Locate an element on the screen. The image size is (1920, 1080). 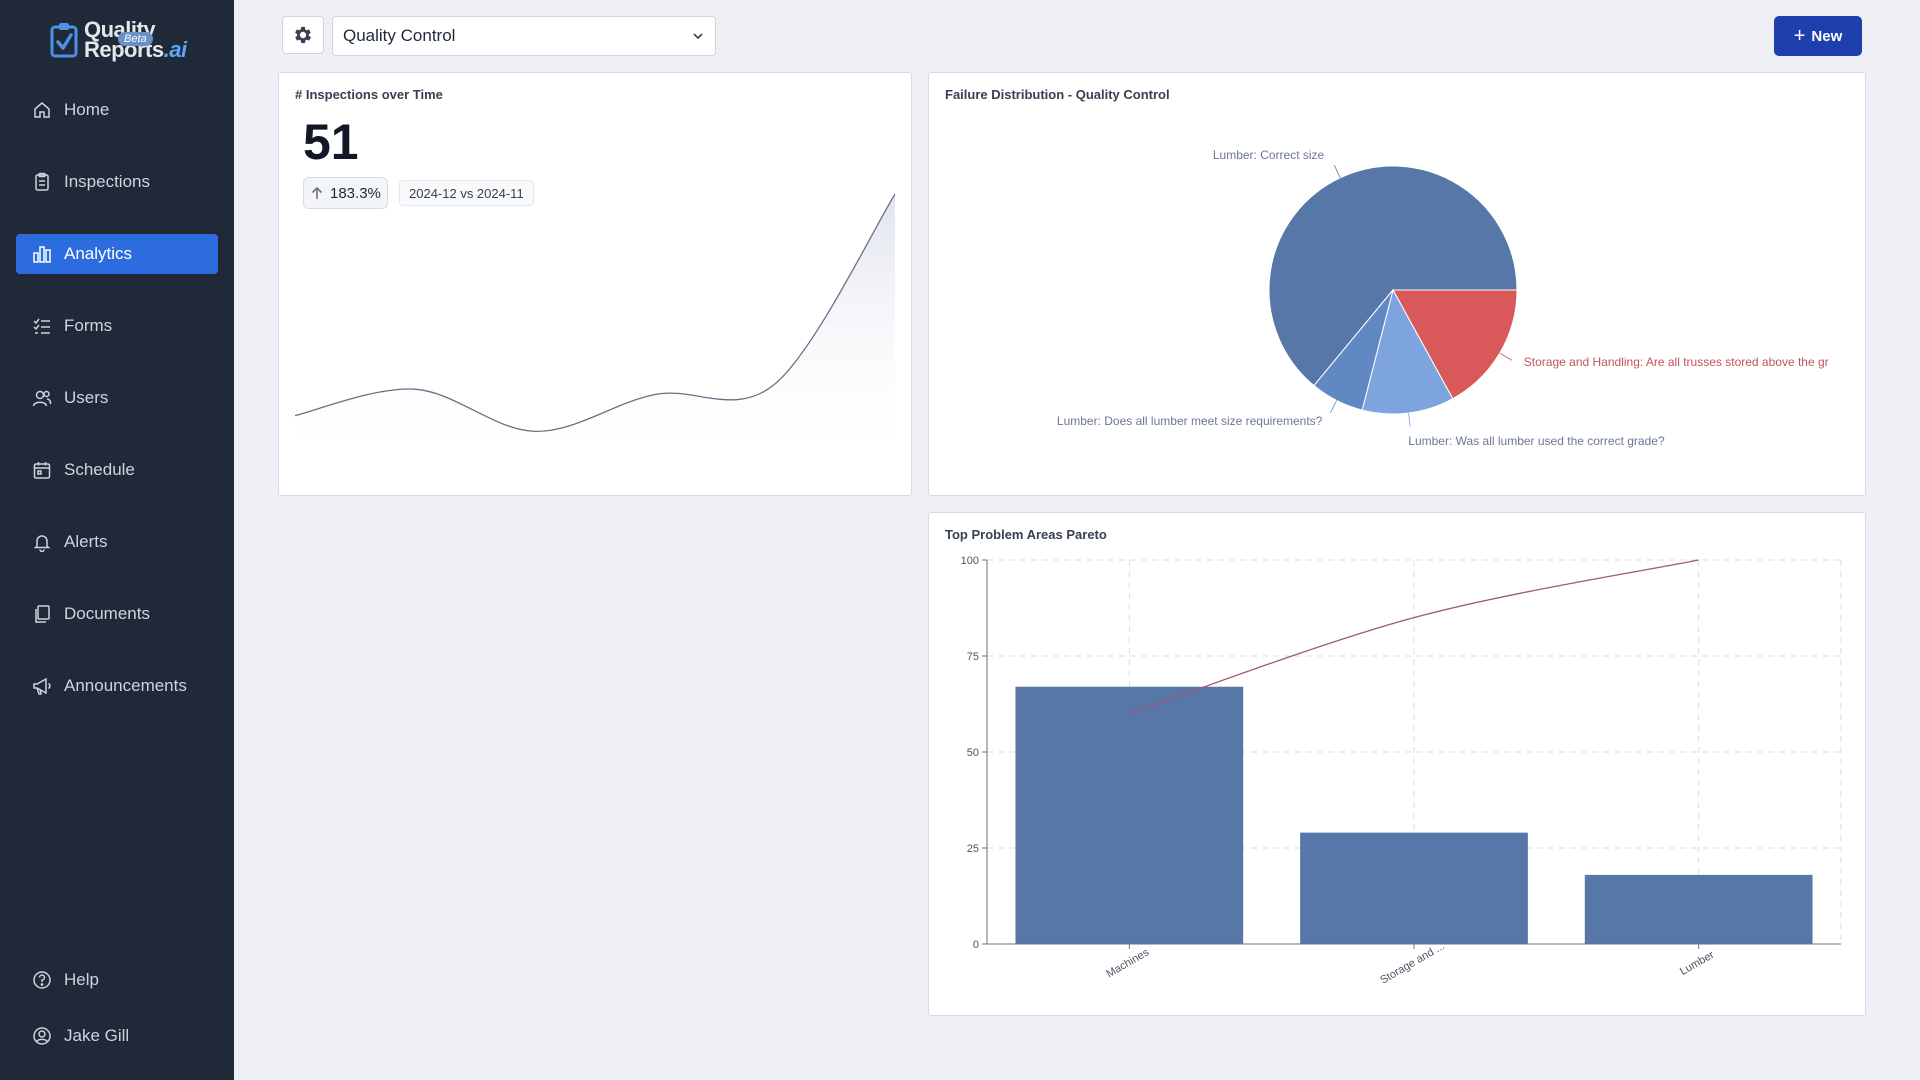
y-tick-label: 100 is located at coordinates (970, 561).